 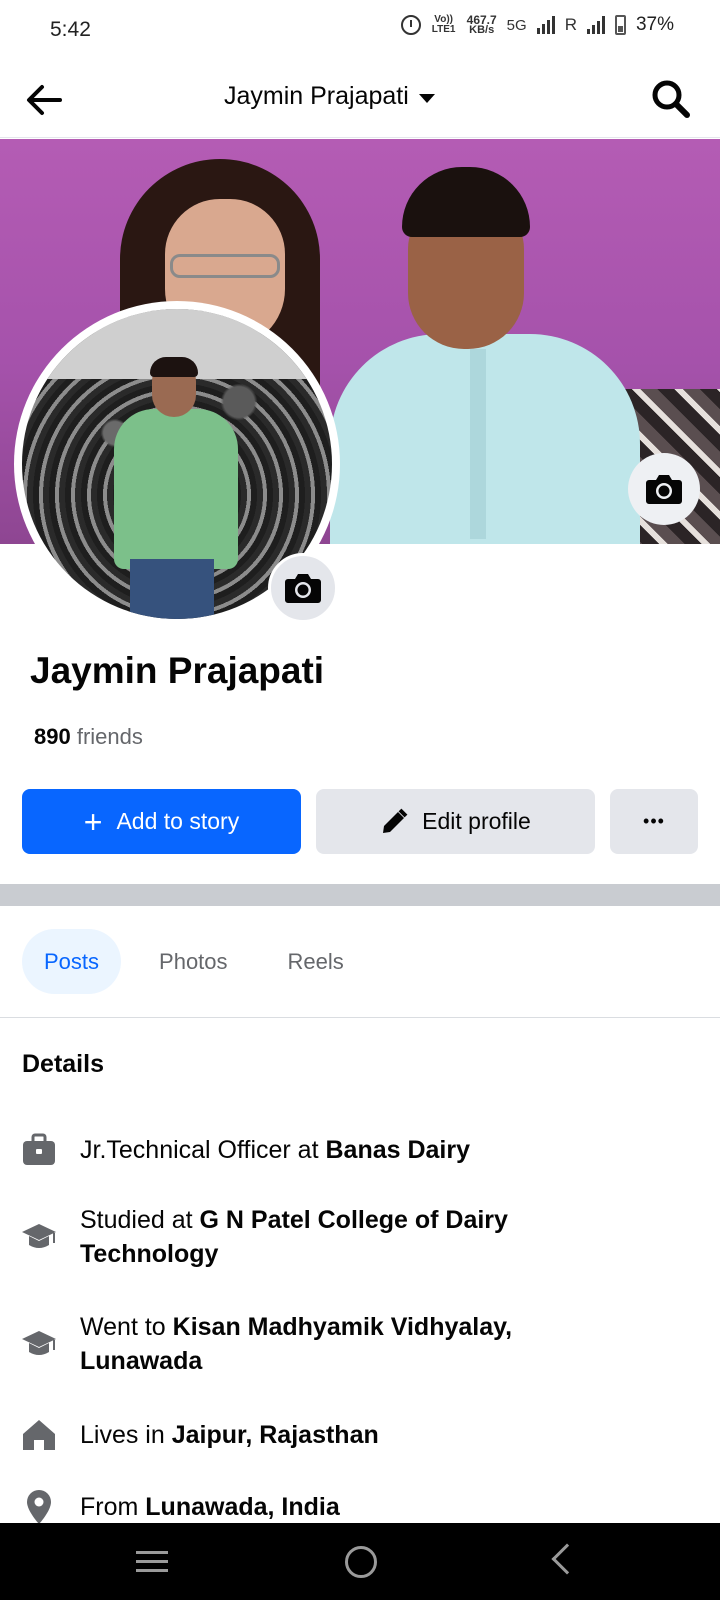 What do you see at coordinates (476, 821) in the screenshot?
I see `edit-profile-label: Edit profile` at bounding box center [476, 821].